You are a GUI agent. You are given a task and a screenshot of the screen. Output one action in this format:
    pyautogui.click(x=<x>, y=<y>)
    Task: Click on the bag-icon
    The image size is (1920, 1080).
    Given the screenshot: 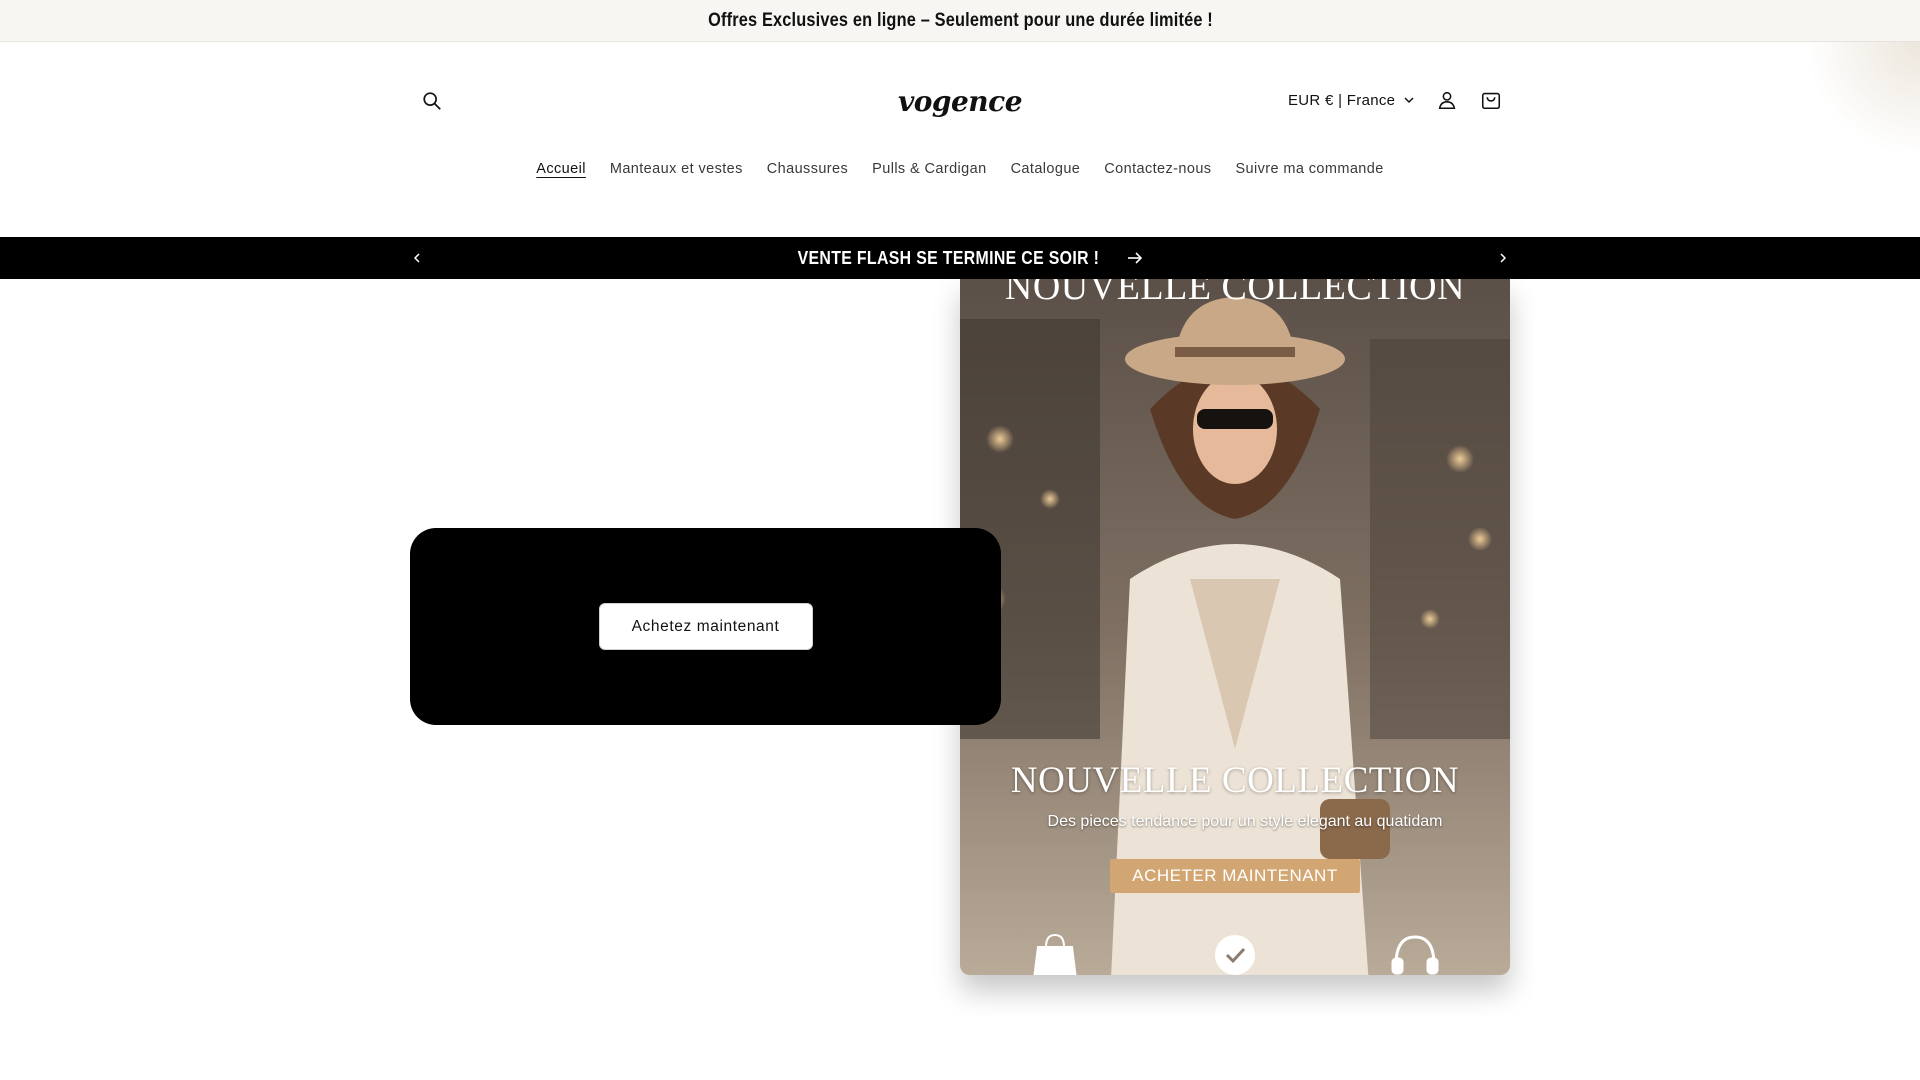 What is the action you would take?
    pyautogui.click(x=1491, y=100)
    